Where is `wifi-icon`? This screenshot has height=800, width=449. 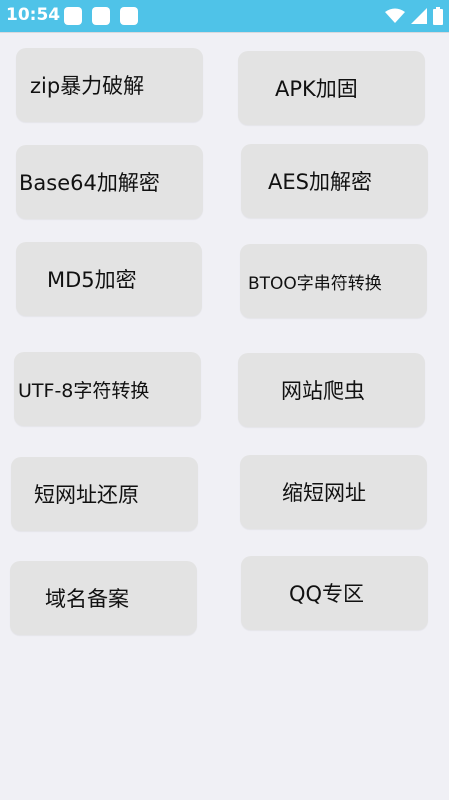
wifi-icon is located at coordinates (395, 15).